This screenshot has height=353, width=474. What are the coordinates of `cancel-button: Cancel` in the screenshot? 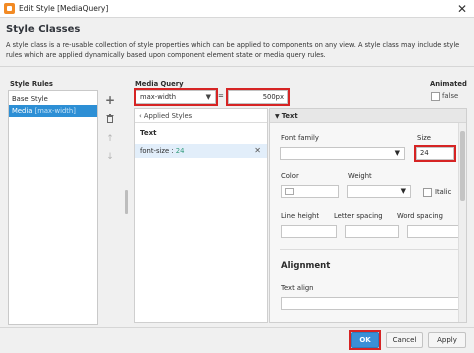 It's located at (404, 340).